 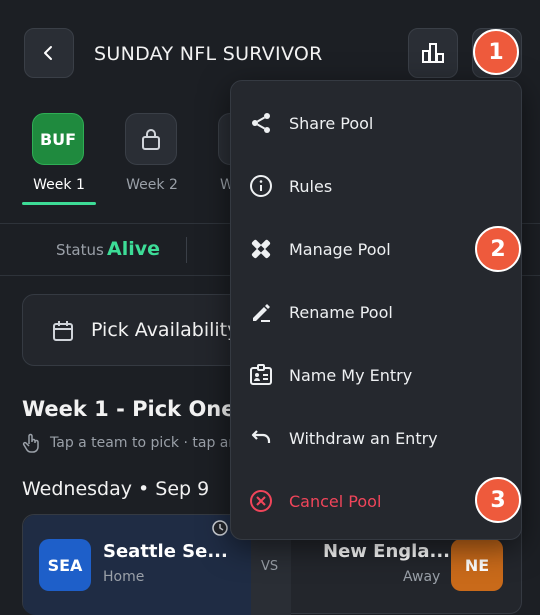 I want to click on tab-week-2: Week 2, so click(x=152, y=185).